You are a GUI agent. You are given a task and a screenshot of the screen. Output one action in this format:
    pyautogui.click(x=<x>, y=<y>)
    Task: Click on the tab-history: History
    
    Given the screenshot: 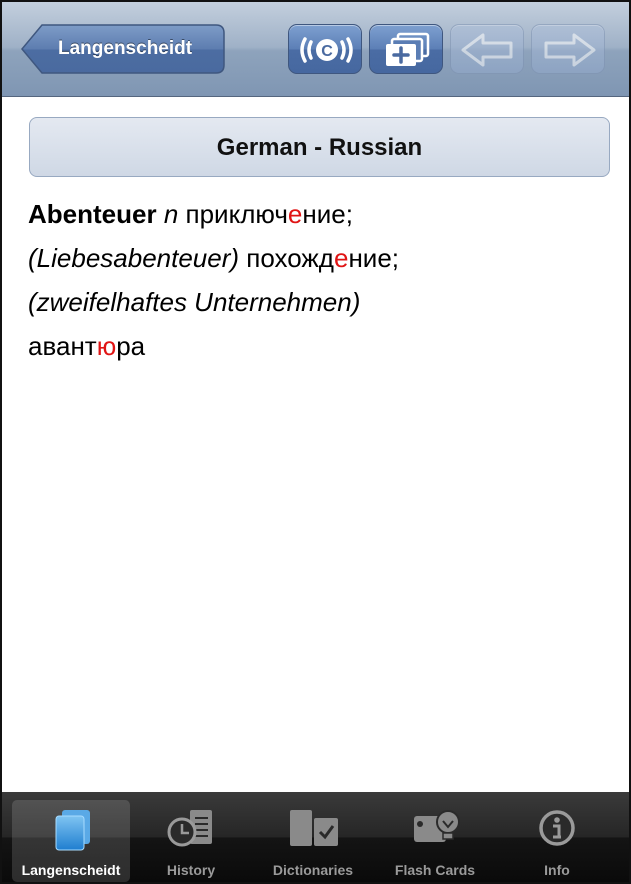 What is the action you would take?
    pyautogui.click(x=191, y=841)
    